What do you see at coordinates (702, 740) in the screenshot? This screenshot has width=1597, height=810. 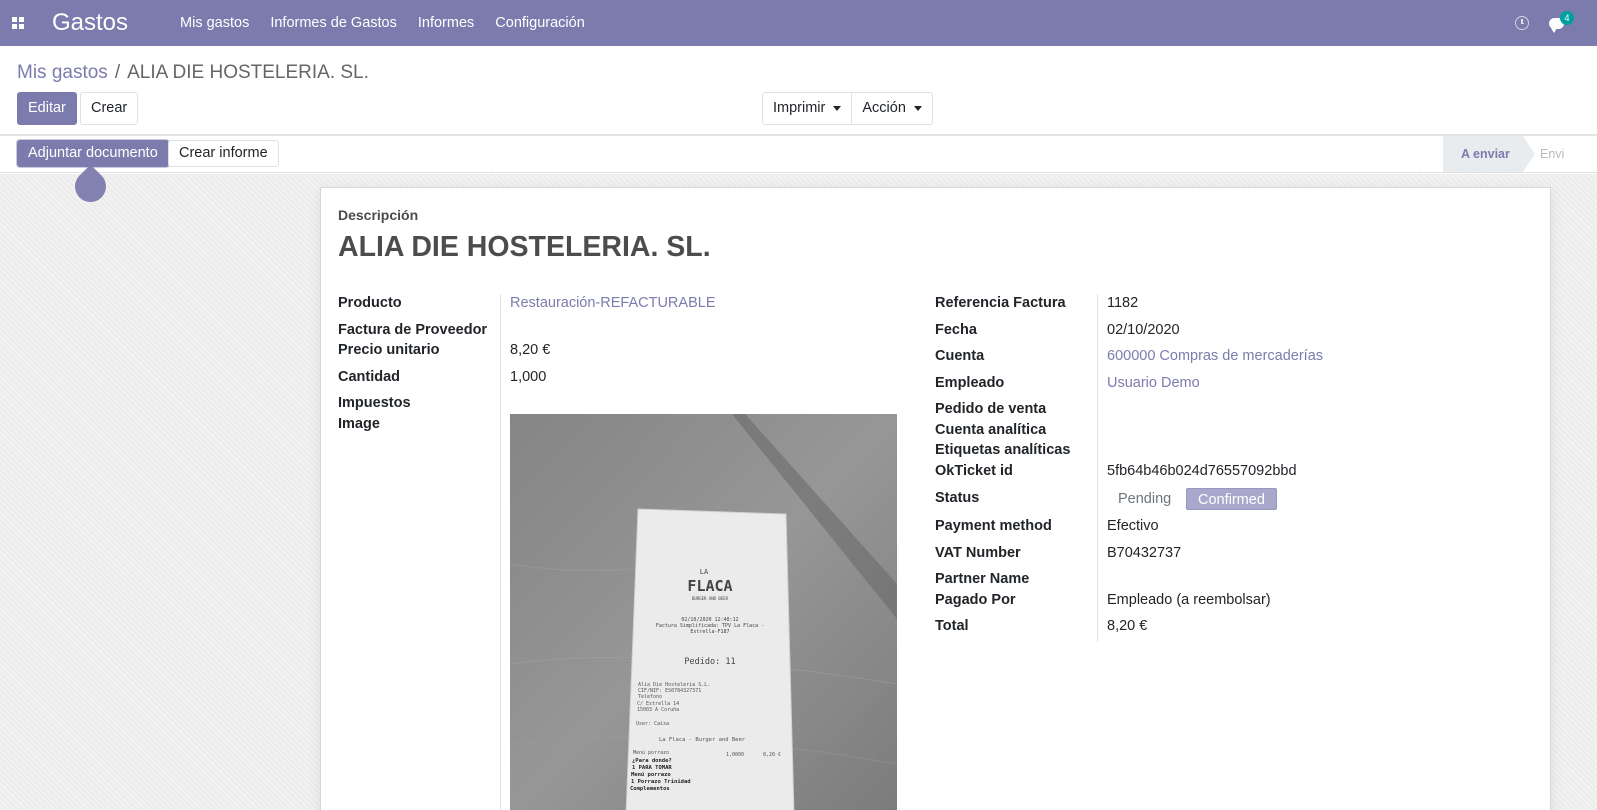 I see `receipt-shop-line: La Flaca - Burger and Beer` at bounding box center [702, 740].